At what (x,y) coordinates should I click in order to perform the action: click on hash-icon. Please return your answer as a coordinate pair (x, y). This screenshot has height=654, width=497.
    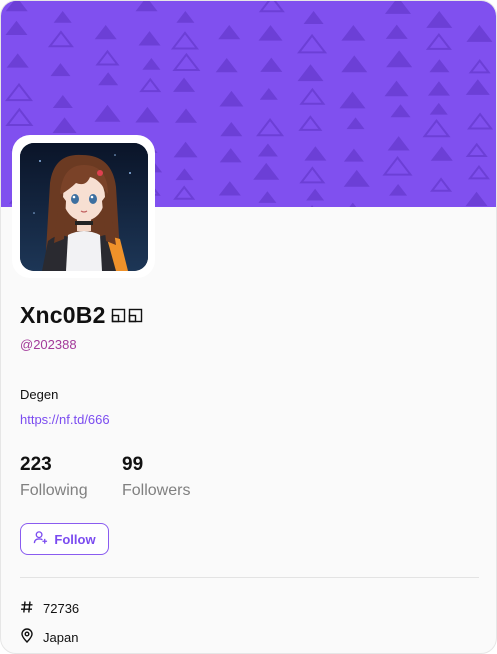
    Looking at the image, I should click on (27, 608).